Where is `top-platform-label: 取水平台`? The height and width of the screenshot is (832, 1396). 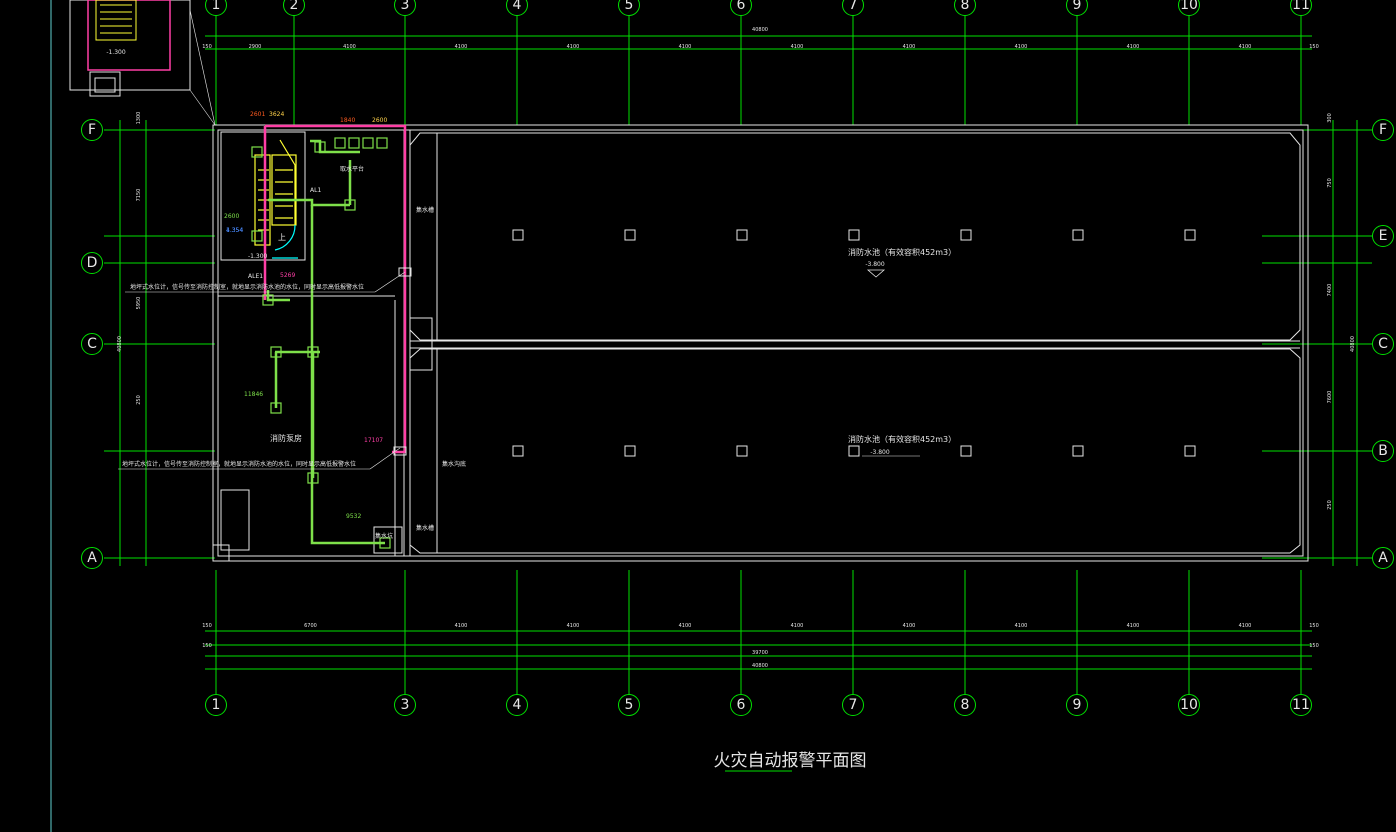 top-platform-label: 取水平台 is located at coordinates (352, 169).